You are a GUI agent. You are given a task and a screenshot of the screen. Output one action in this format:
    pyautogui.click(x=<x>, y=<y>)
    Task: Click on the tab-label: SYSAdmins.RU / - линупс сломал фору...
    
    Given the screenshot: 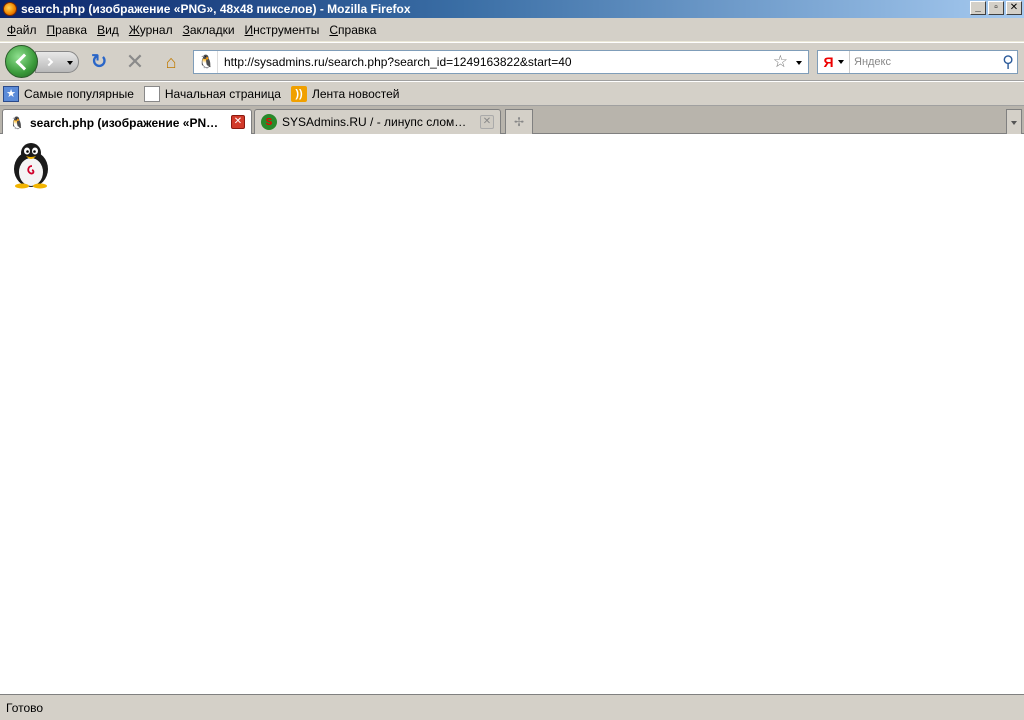 What is the action you would take?
    pyautogui.click(x=377, y=122)
    